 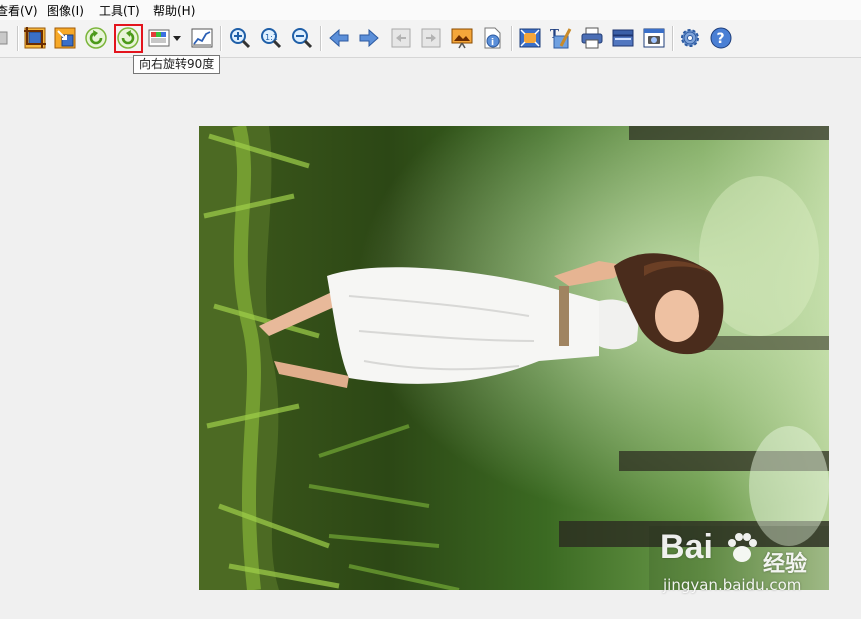 I want to click on previous-icon, so click(x=339, y=38).